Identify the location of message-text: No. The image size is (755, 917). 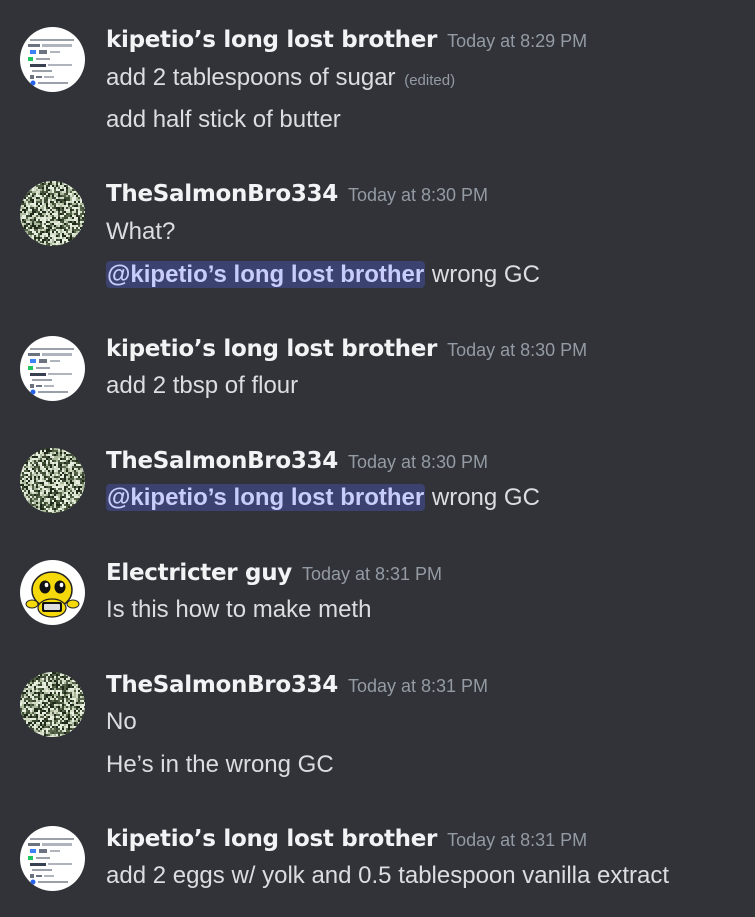
(121, 722).